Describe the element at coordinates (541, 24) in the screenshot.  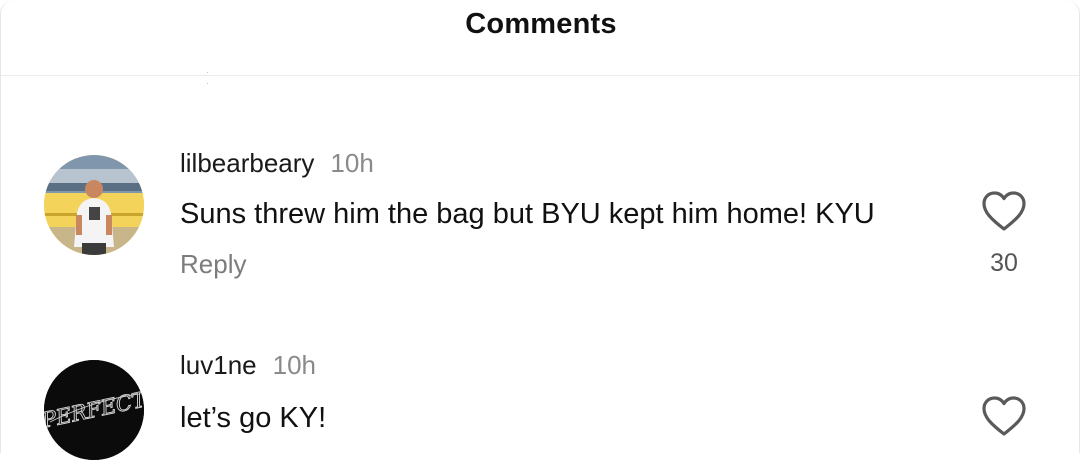
I see `page-title: Comments` at that location.